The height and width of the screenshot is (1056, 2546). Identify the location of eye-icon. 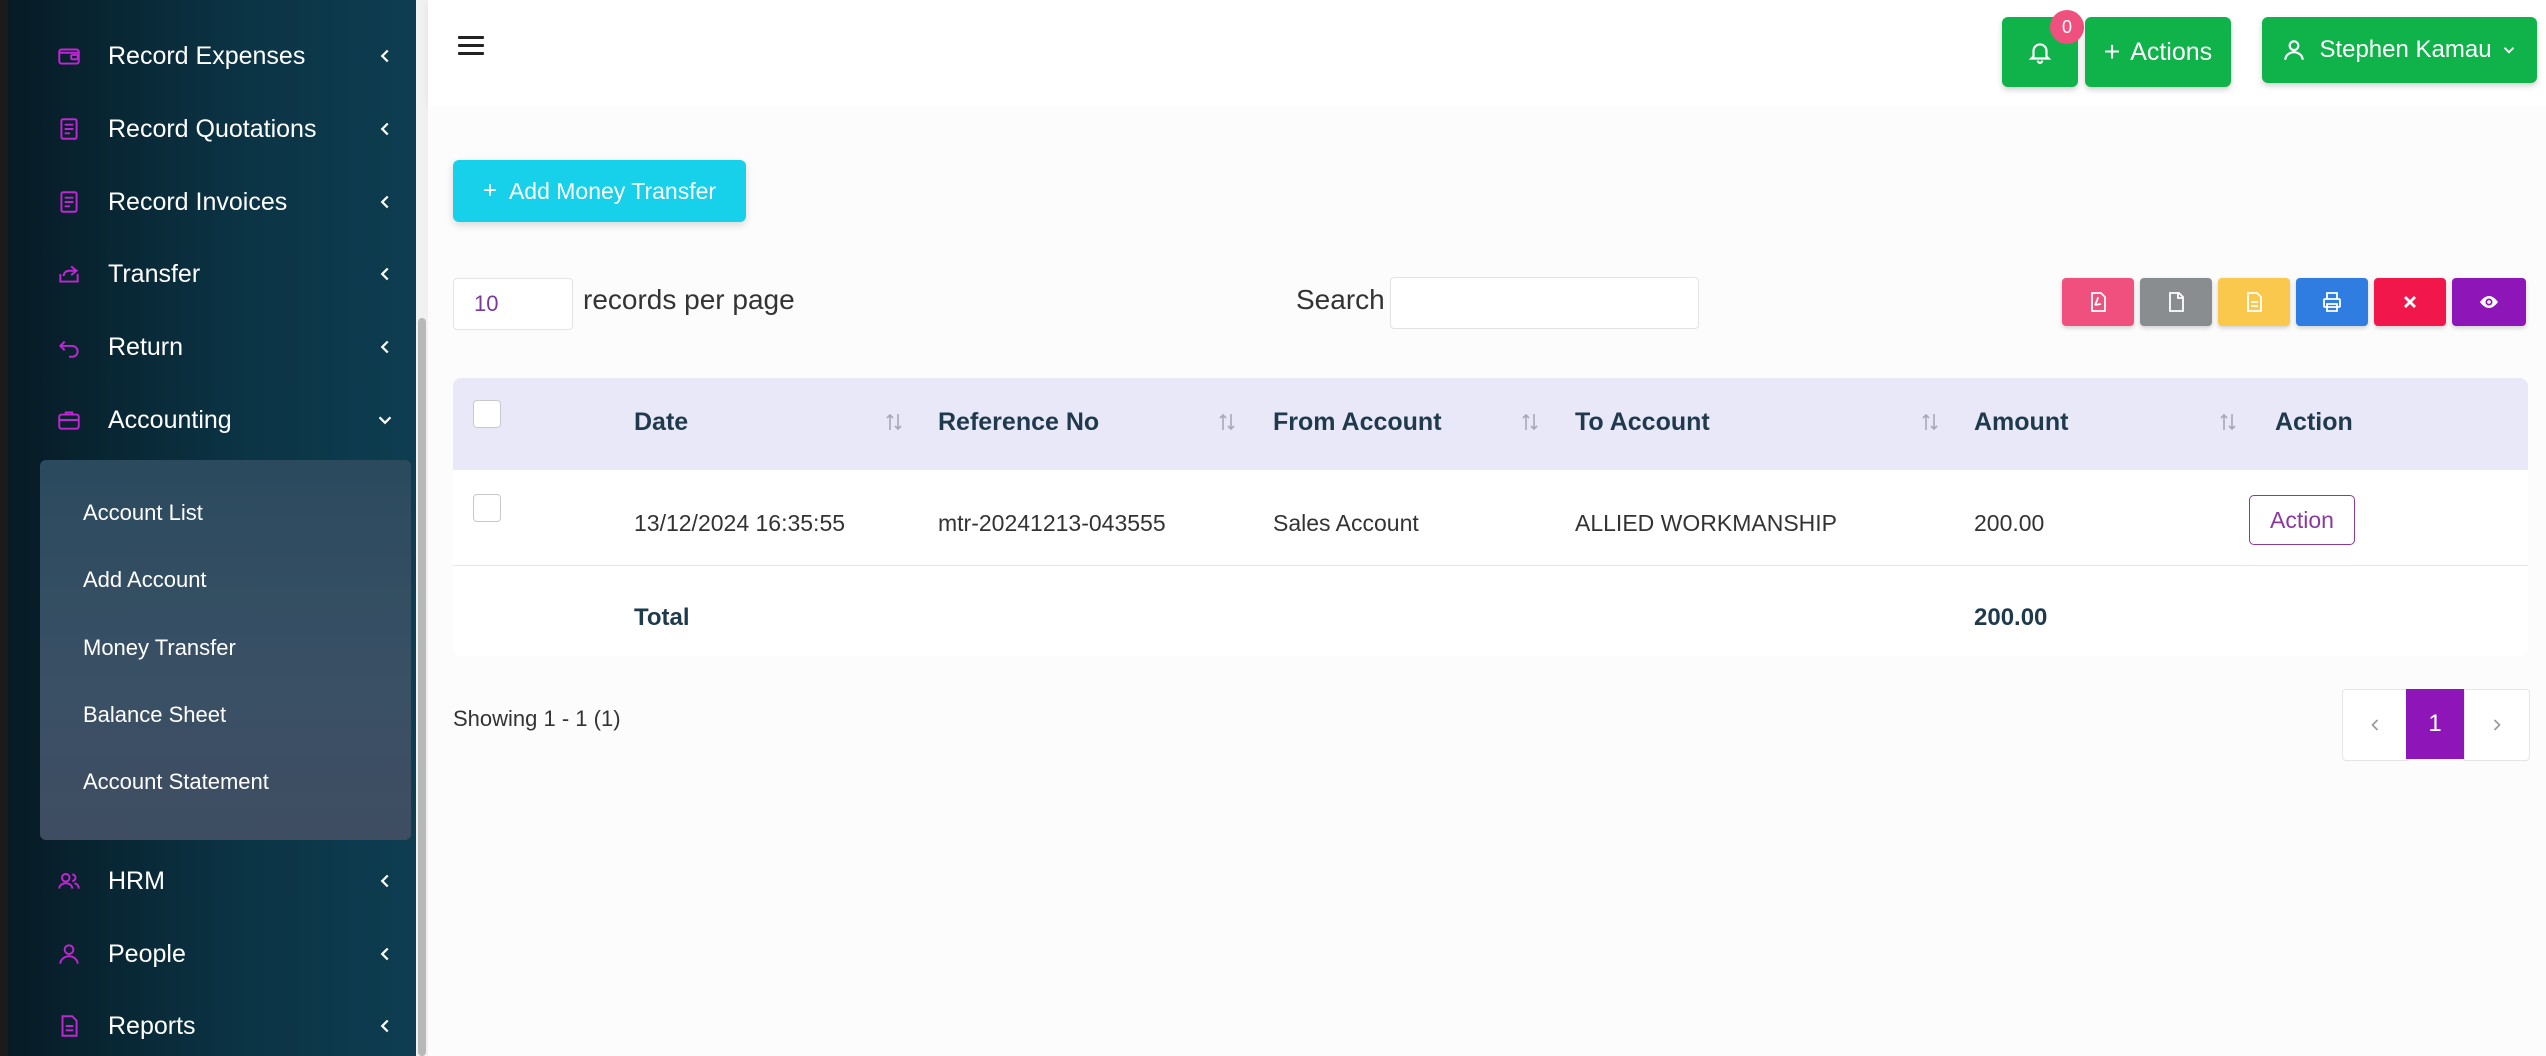
(2489, 302).